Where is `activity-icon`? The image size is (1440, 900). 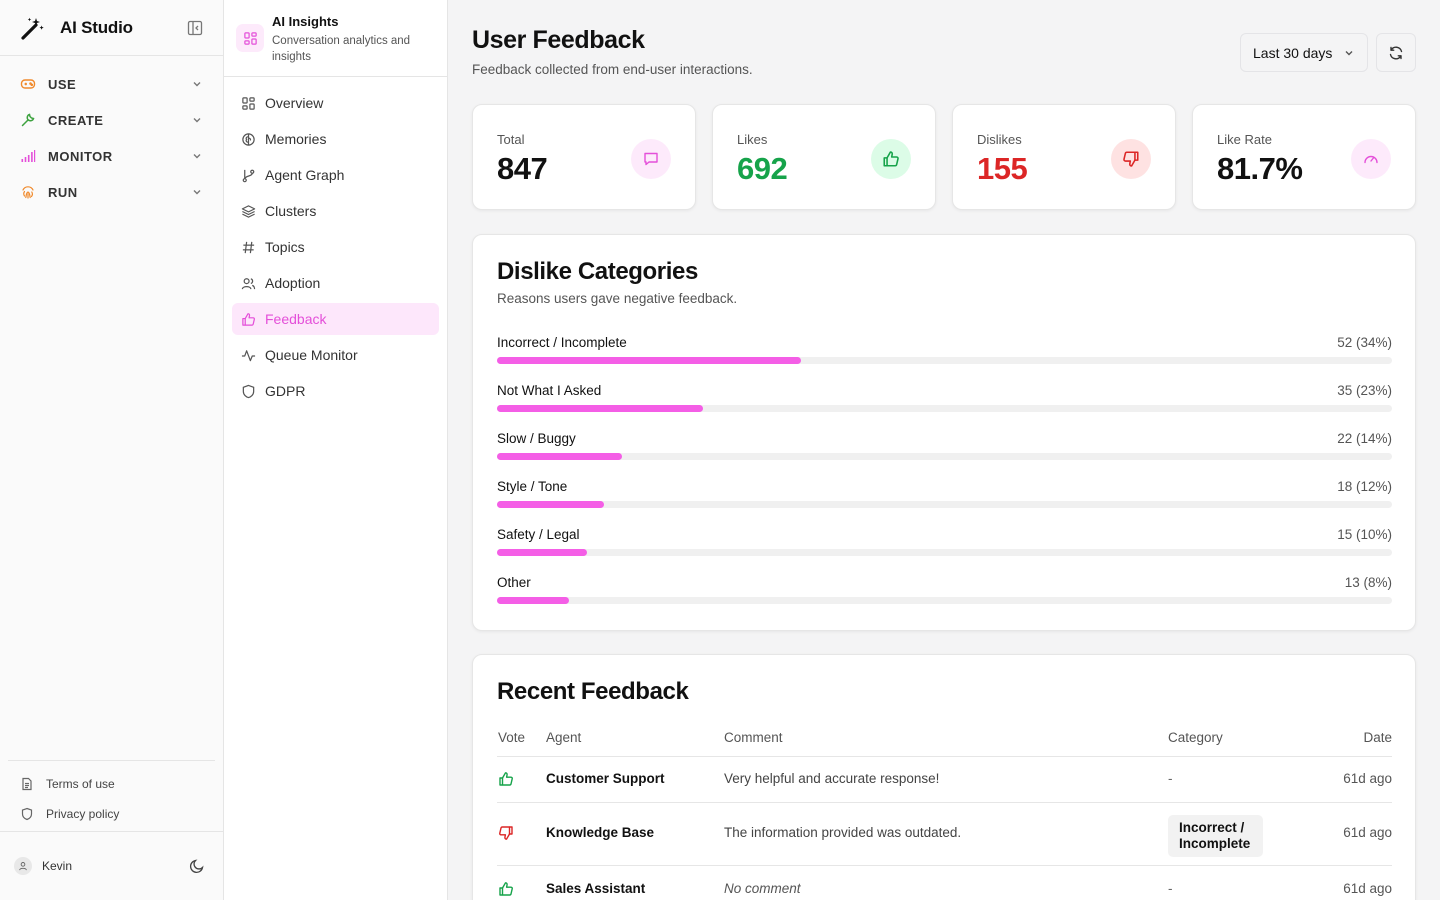 activity-icon is located at coordinates (248, 355).